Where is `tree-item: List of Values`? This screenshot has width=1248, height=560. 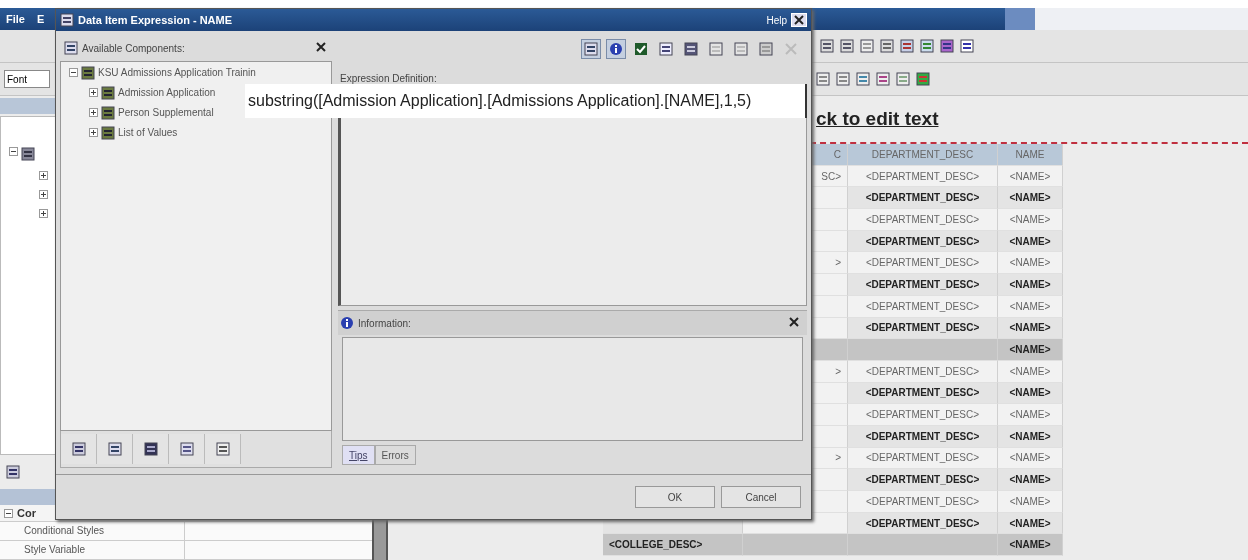 tree-item: List of Values is located at coordinates (148, 132).